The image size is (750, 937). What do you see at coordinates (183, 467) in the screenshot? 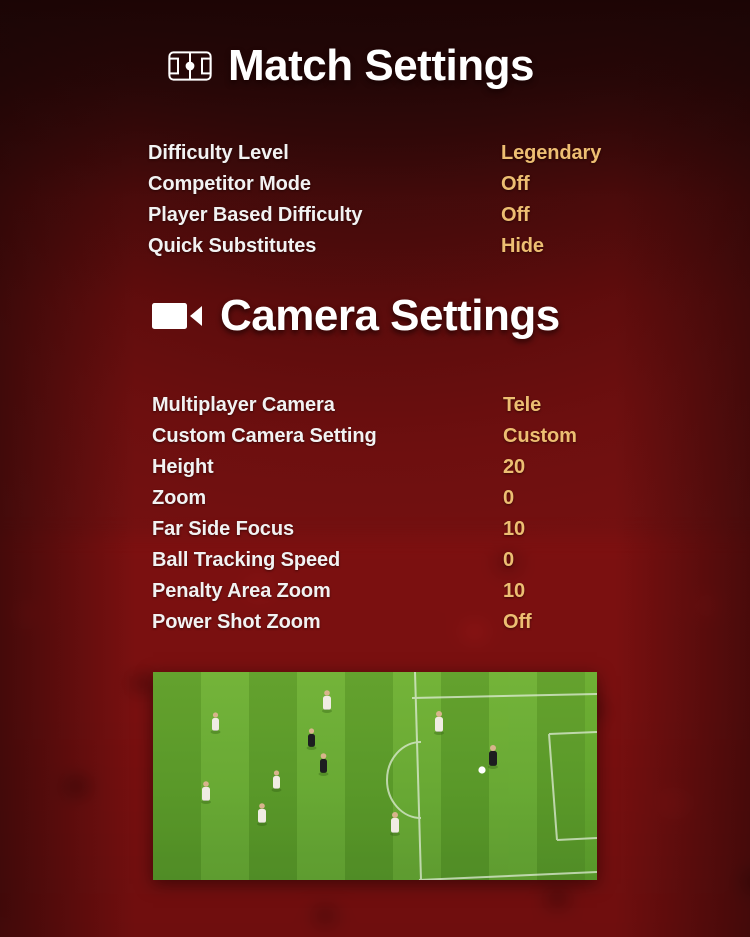
I see `setting-label: Height` at bounding box center [183, 467].